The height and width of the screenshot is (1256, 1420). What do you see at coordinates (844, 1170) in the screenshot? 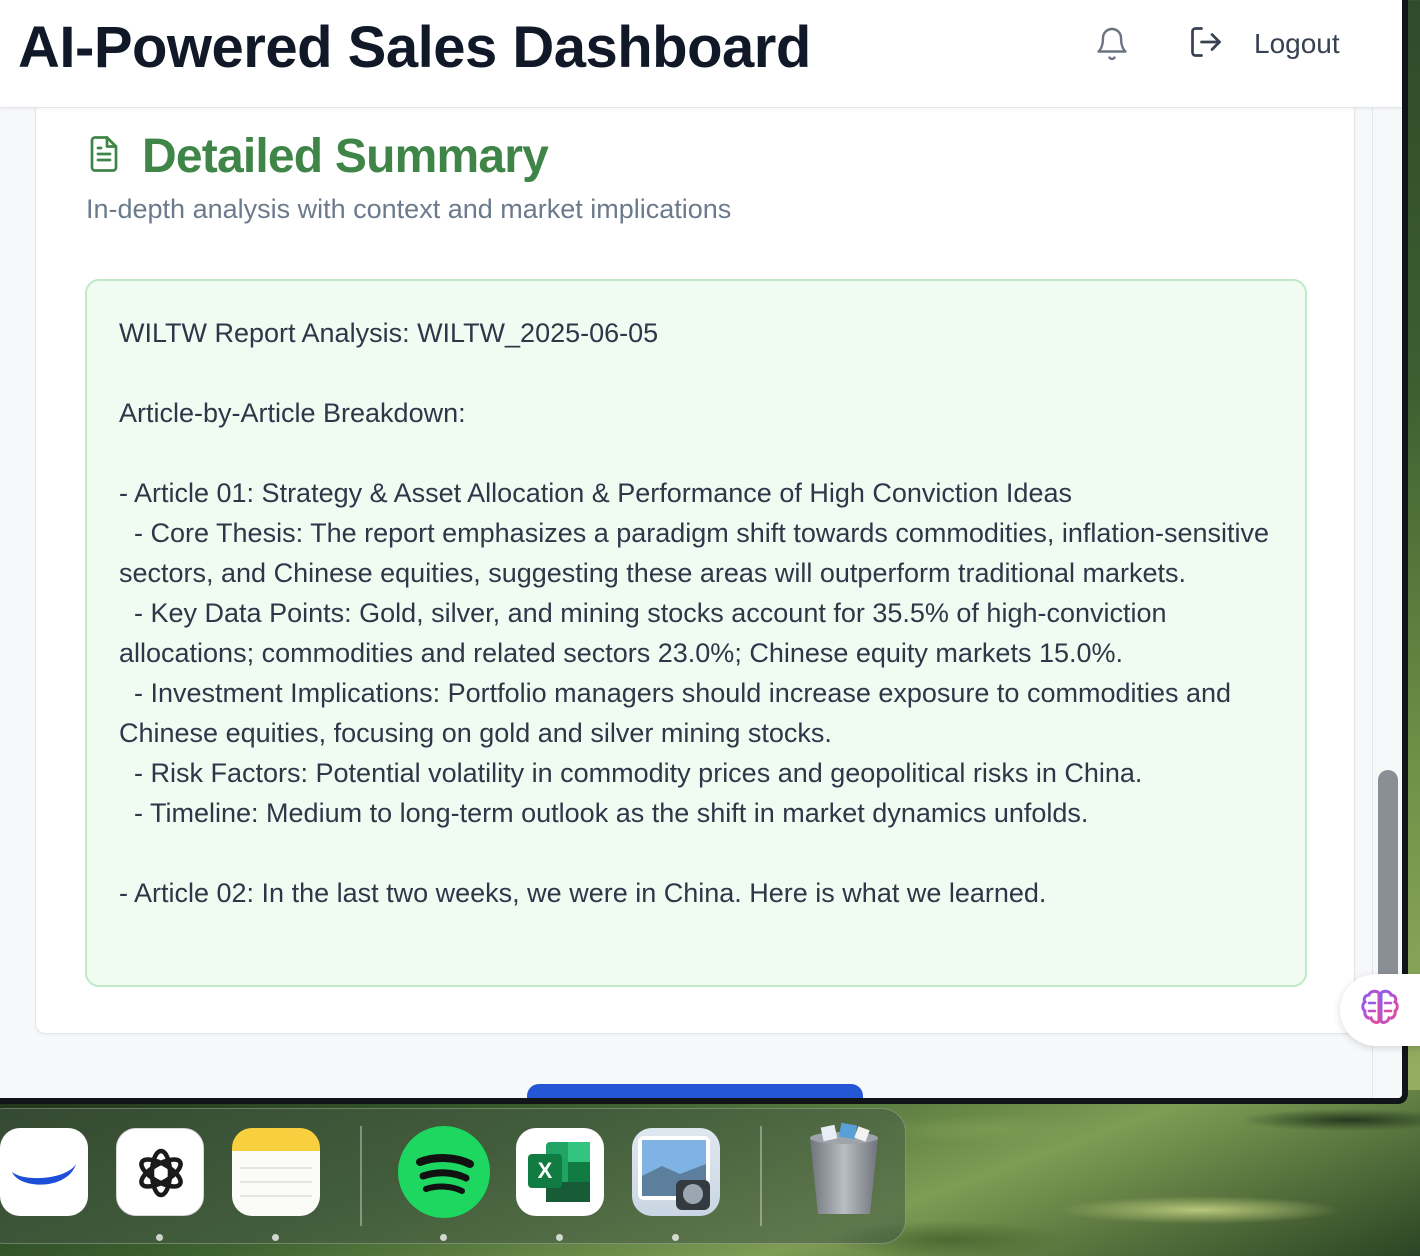
I see `trash-icon` at bounding box center [844, 1170].